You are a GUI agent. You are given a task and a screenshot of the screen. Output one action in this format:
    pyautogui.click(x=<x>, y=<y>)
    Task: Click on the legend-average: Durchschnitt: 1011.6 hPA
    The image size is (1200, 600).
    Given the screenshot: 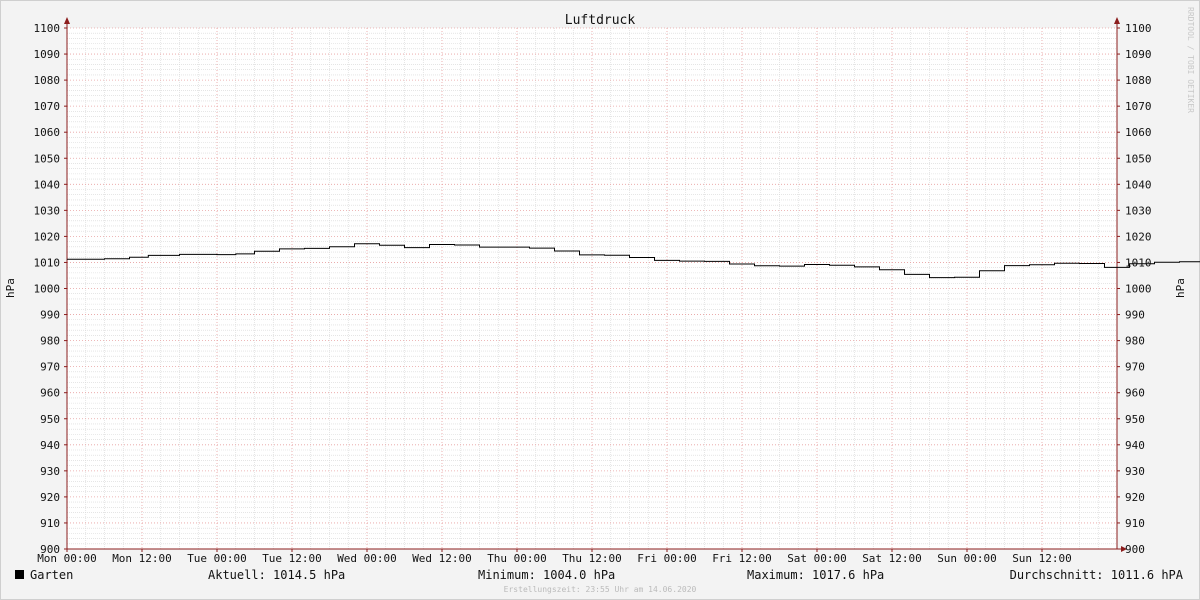 What is the action you would take?
    pyautogui.click(x=1097, y=575)
    